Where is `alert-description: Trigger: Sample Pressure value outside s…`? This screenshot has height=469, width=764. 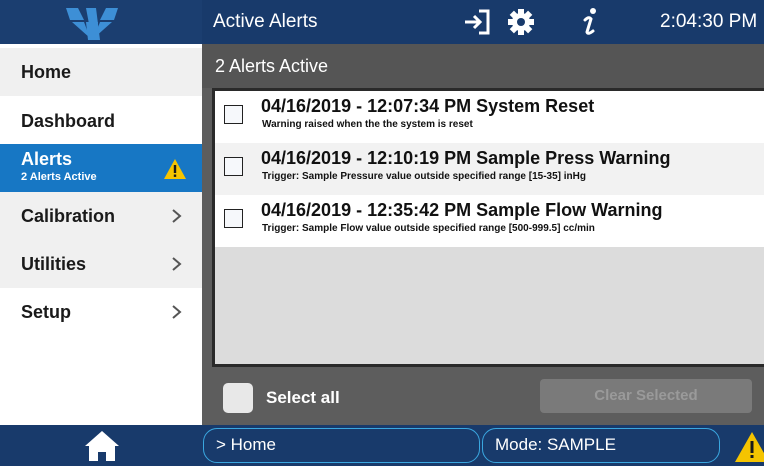 alert-description: Trigger: Sample Pressure value outside s… is located at coordinates (424, 176).